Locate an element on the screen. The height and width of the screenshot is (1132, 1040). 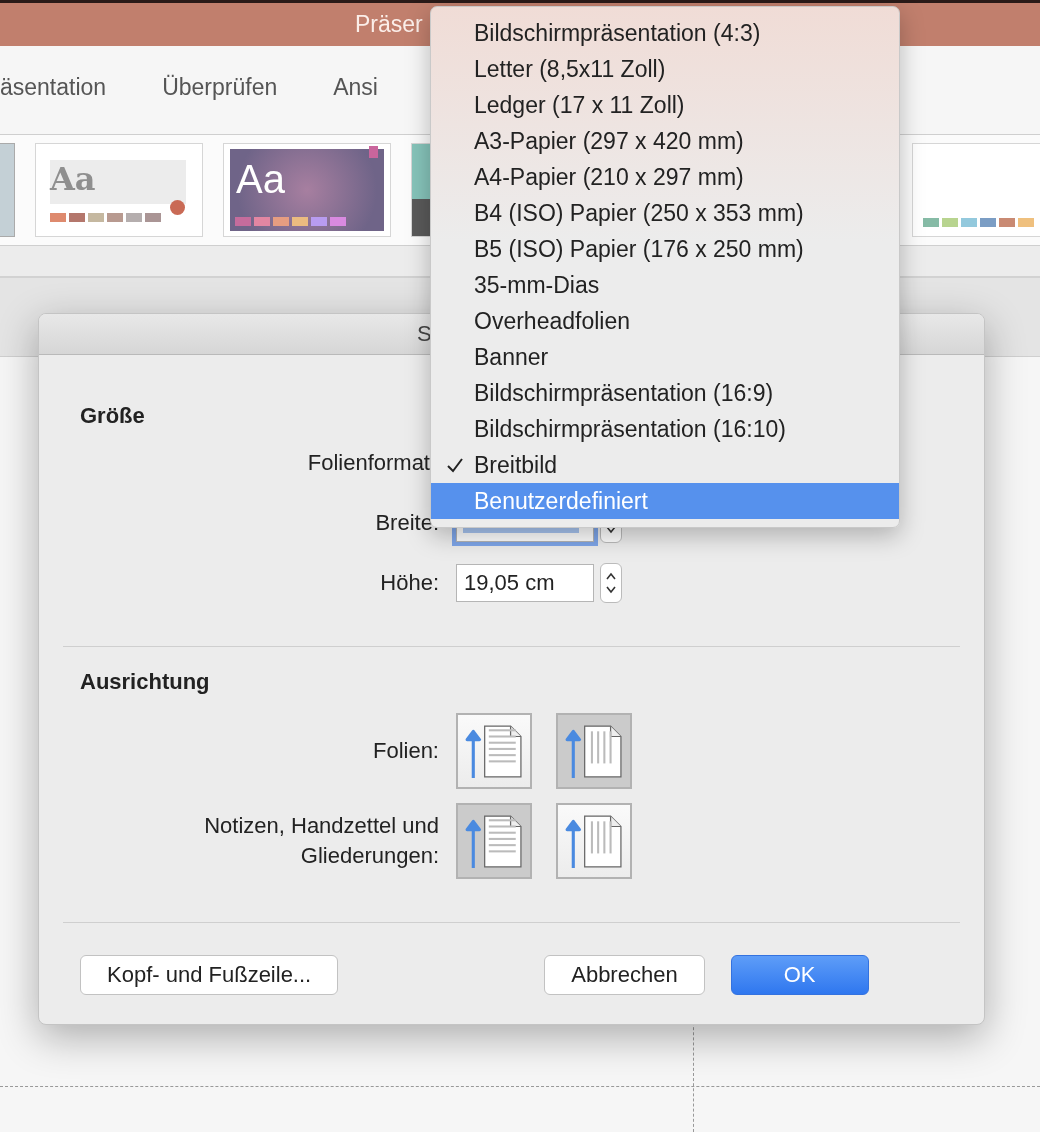
window-title: Präser is located at coordinates (389, 24).